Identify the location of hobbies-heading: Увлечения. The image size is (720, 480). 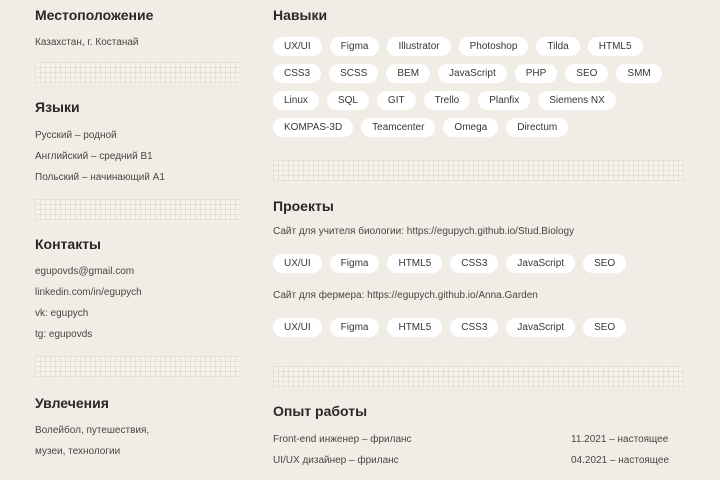
(72, 403).